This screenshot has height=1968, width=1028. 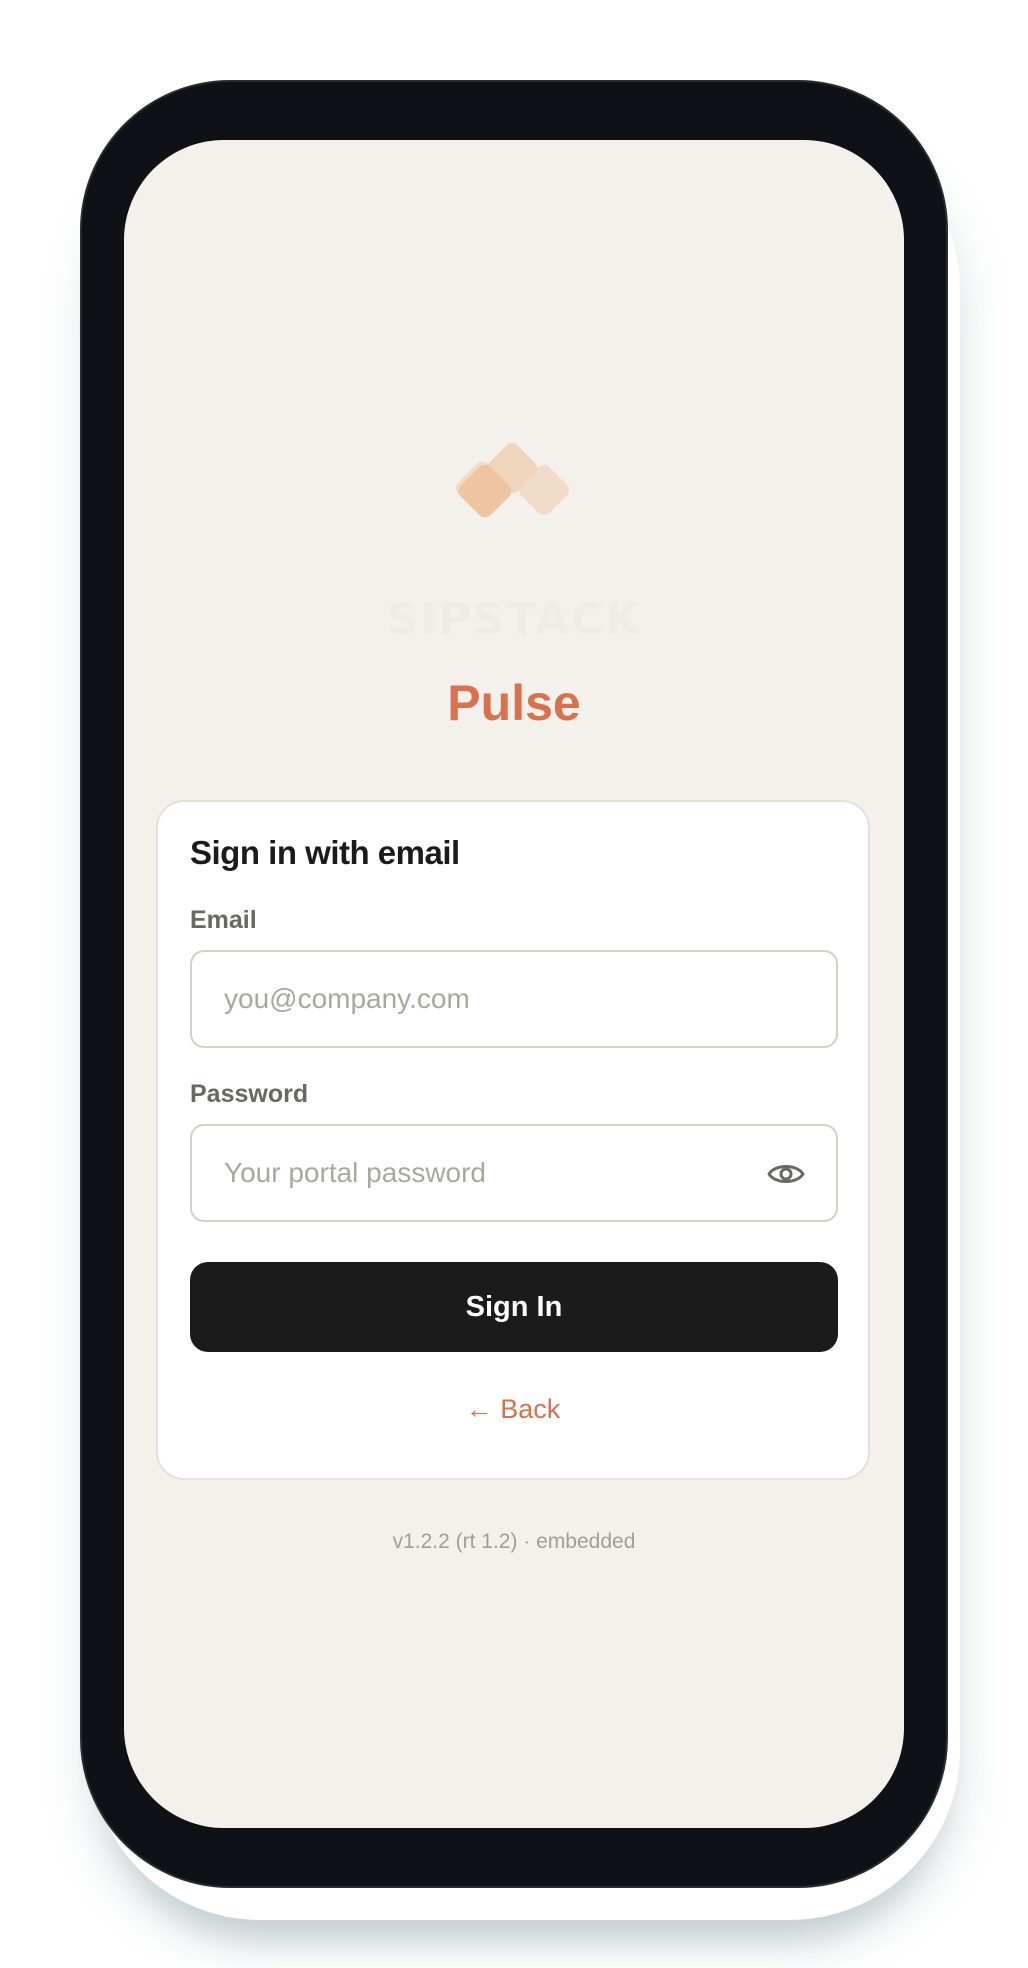 I want to click on card-title: Sign in with email, so click(x=325, y=852).